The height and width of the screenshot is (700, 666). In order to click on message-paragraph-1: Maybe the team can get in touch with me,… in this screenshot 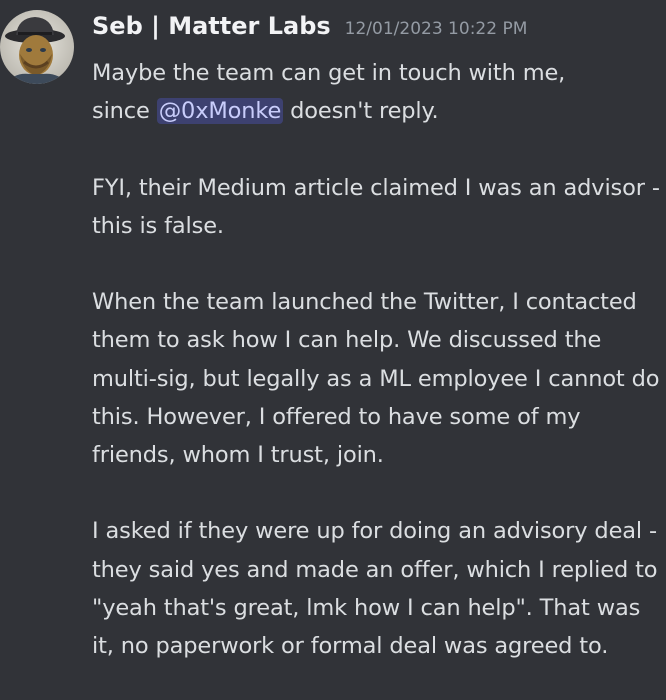, I will do `click(376, 92)`.